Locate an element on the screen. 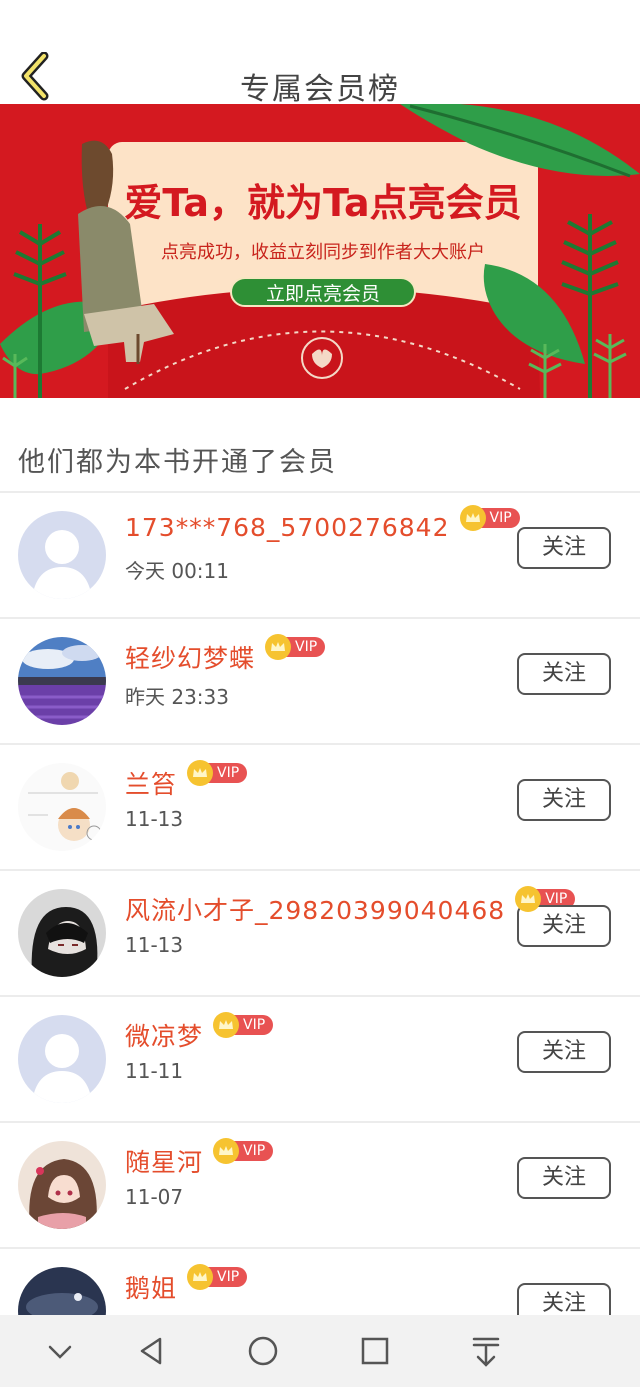 The height and width of the screenshot is (1387, 640). home-circle-icon is located at coordinates (263, 1351).